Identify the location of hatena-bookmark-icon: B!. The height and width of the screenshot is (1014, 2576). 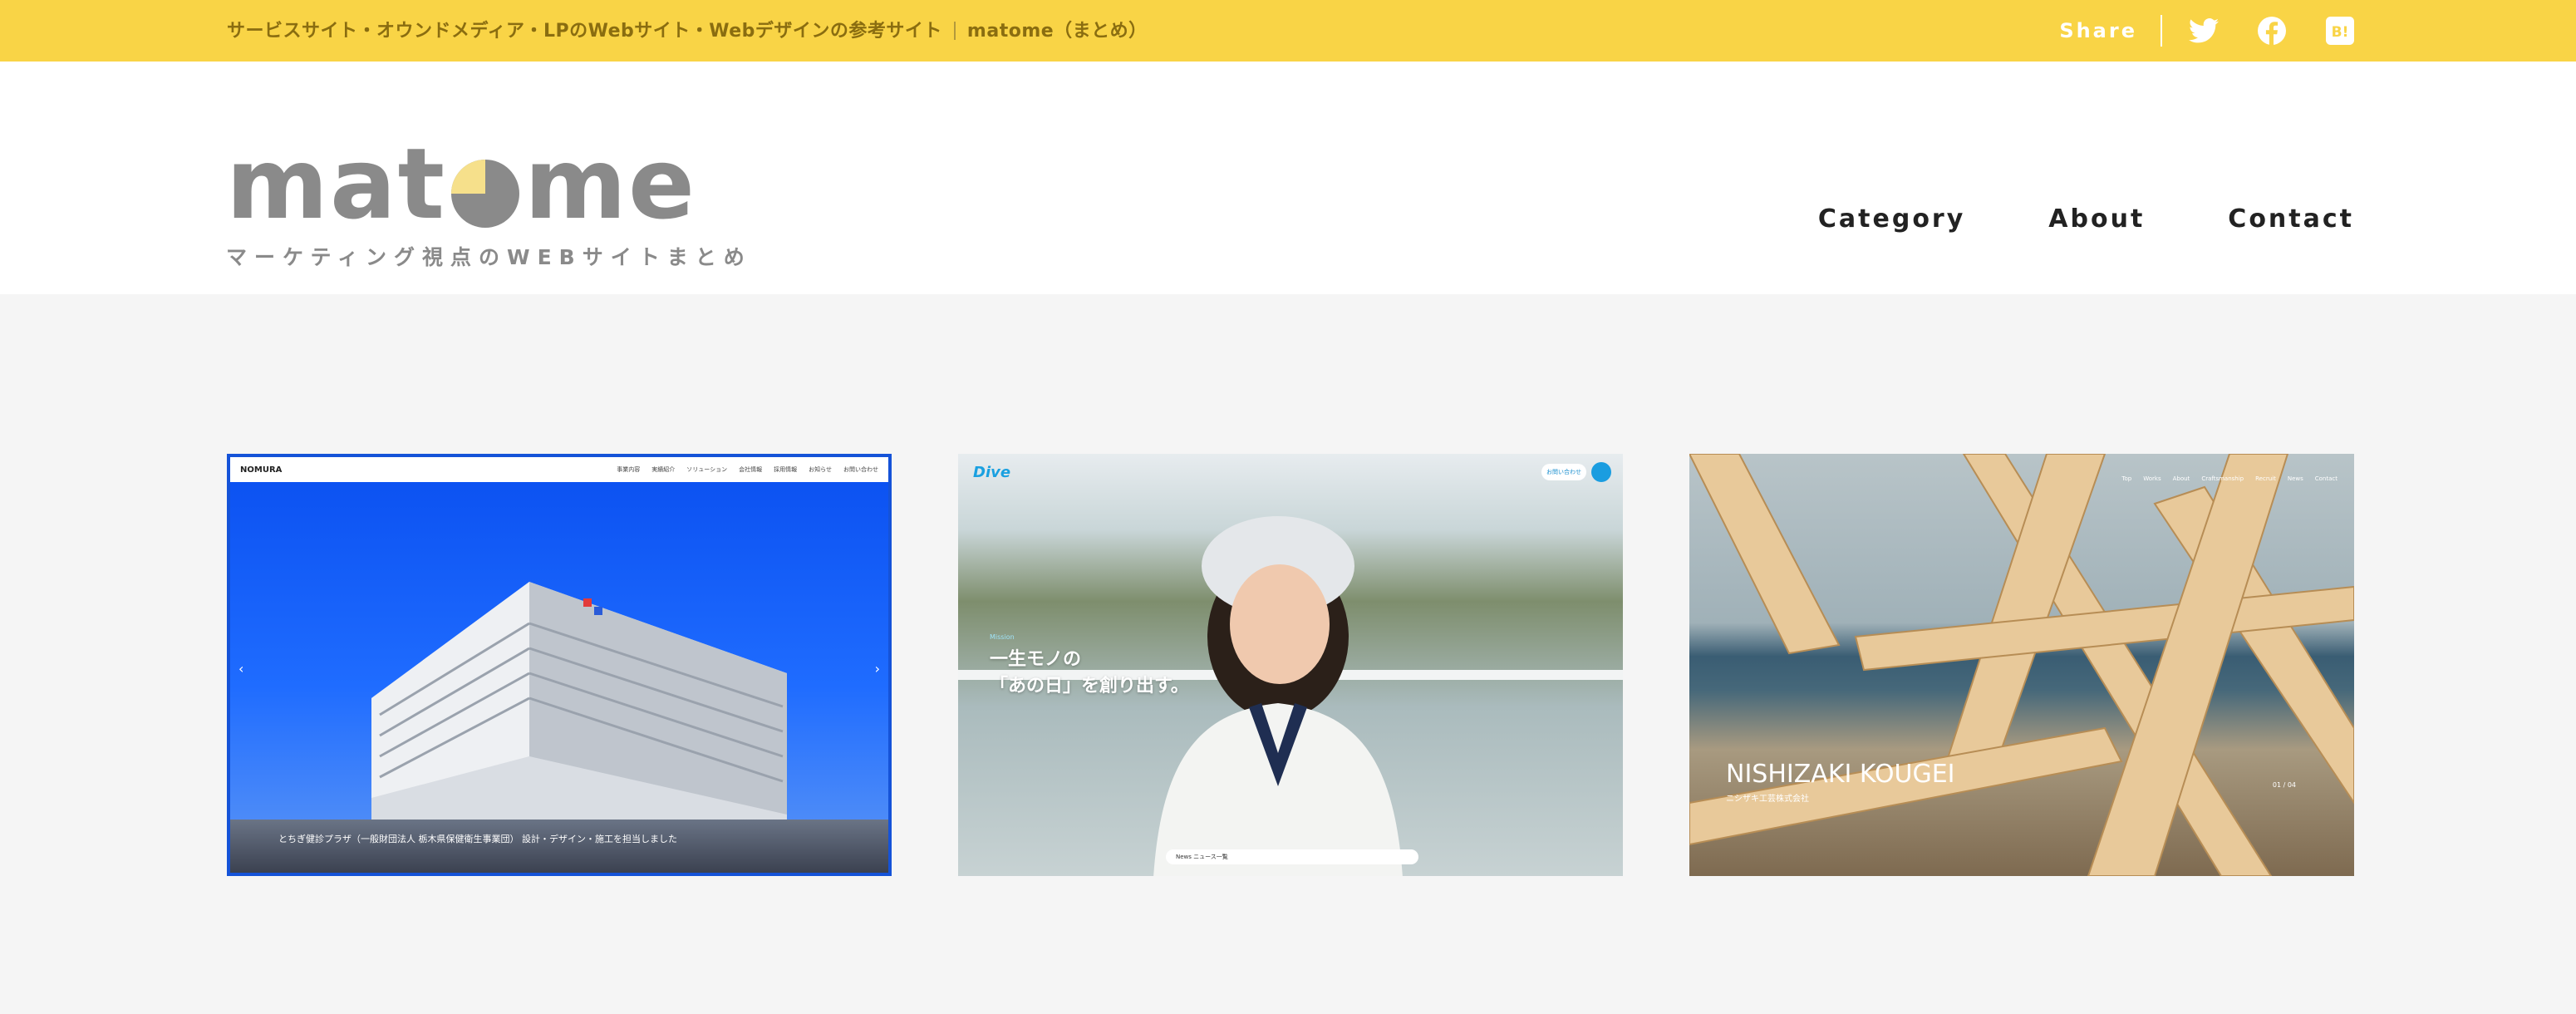
(2340, 31).